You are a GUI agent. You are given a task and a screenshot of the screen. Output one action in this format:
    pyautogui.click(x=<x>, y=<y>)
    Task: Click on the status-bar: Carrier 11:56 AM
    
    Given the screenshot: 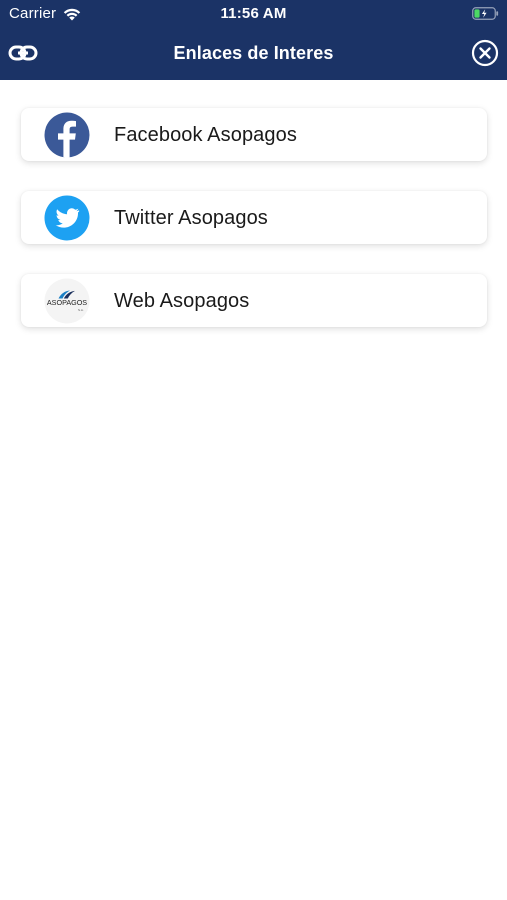 What is the action you would take?
    pyautogui.click(x=253, y=14)
    